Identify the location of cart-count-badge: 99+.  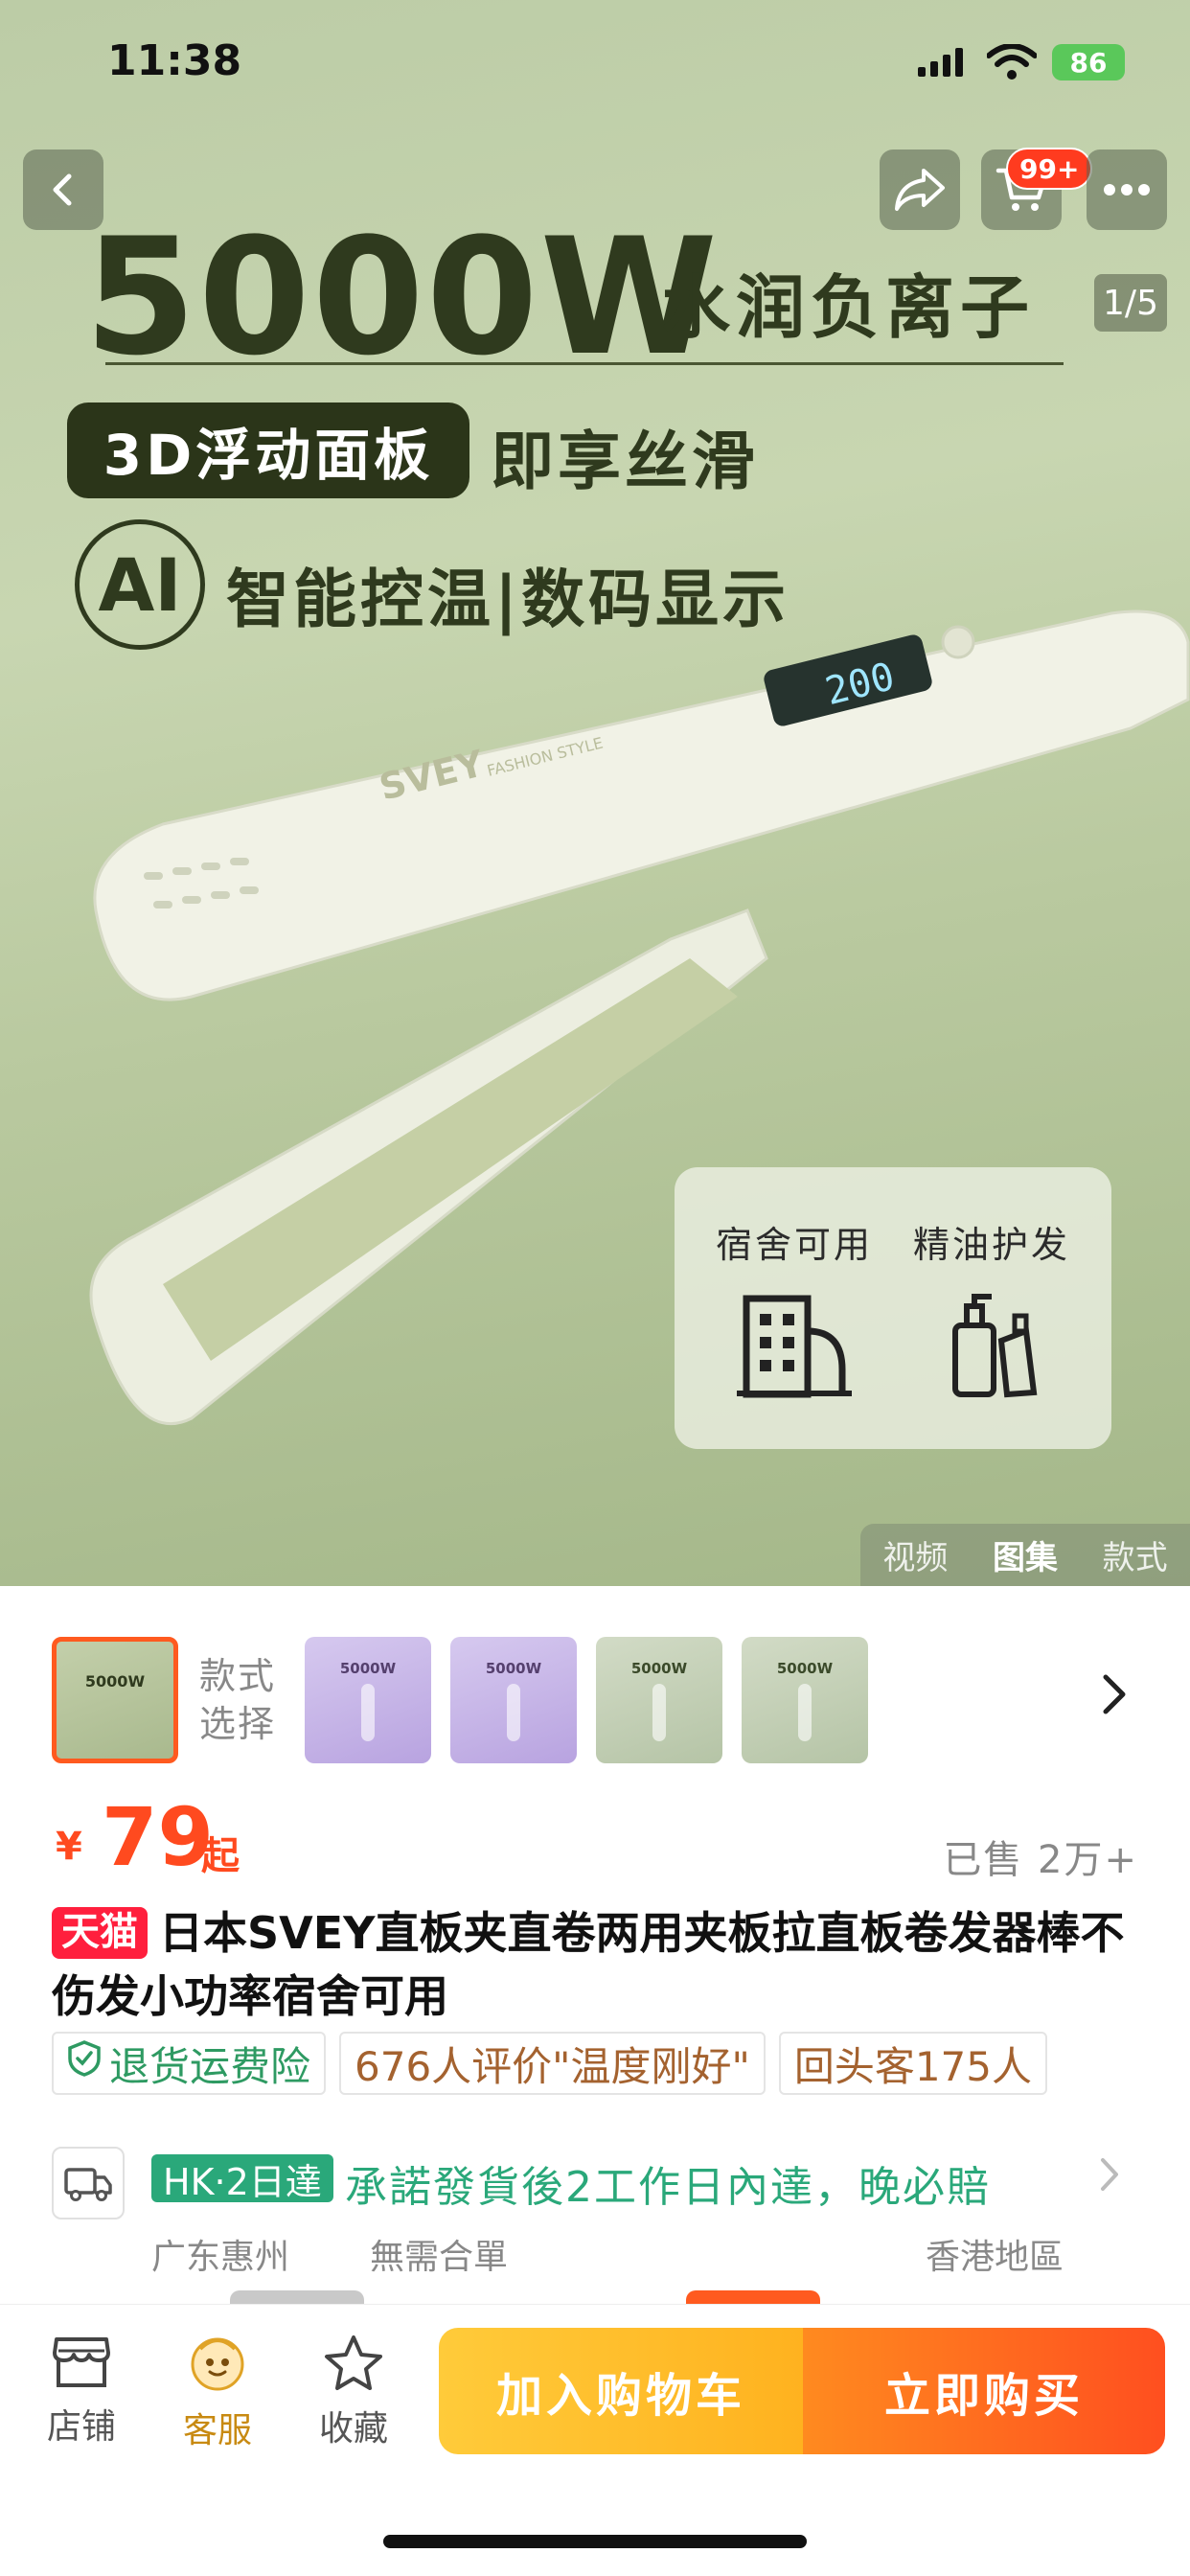
(1049, 169).